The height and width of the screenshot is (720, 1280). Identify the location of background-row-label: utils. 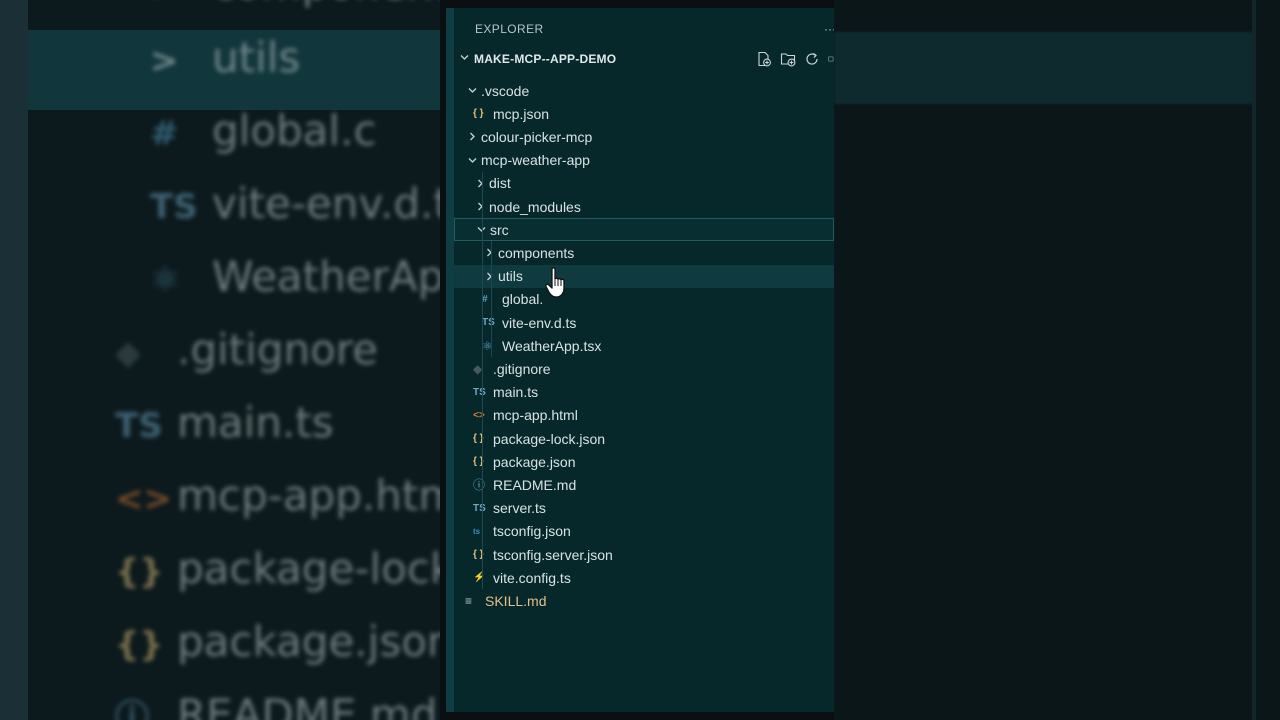
(256, 57).